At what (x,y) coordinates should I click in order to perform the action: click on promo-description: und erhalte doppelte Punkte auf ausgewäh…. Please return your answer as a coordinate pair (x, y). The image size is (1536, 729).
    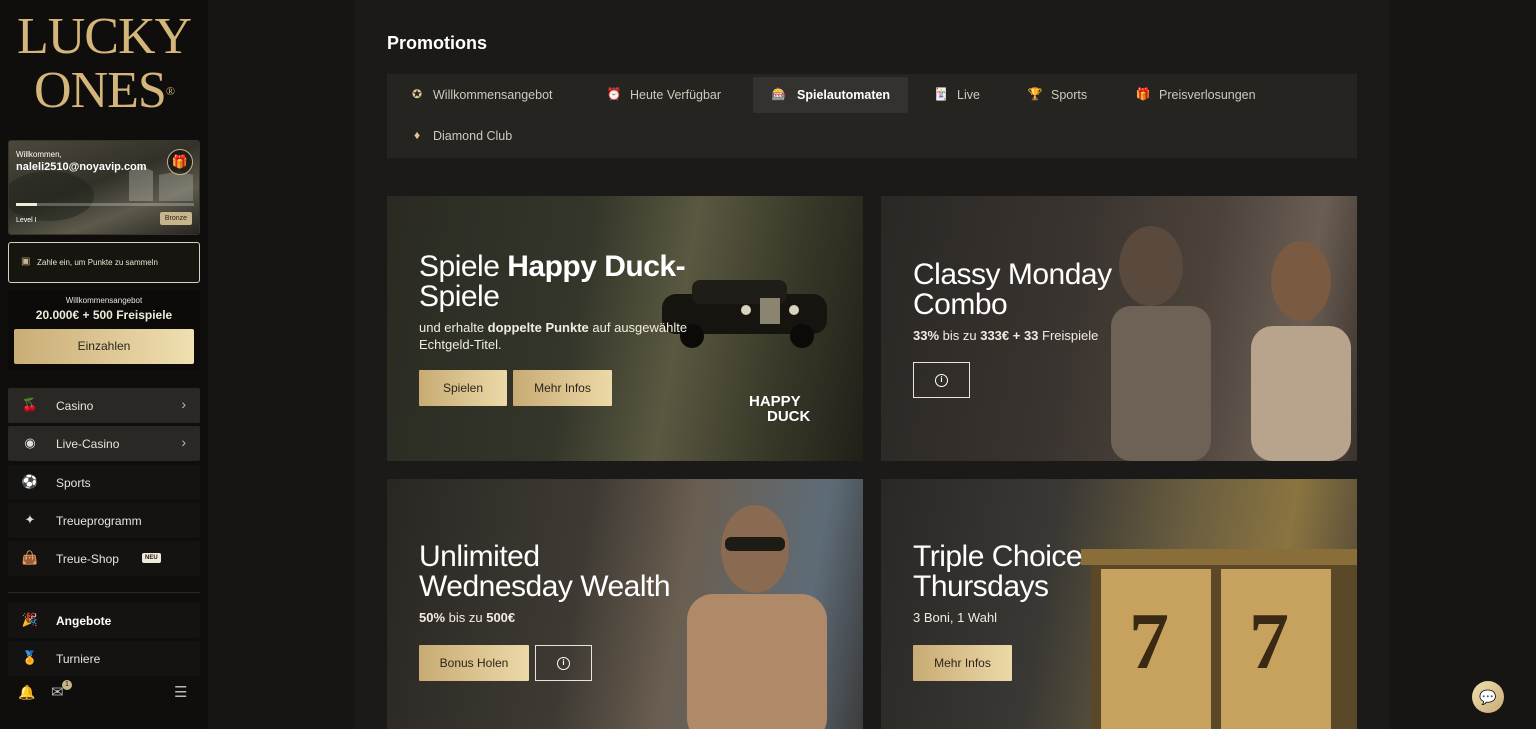
    Looking at the image, I should click on (553, 336).